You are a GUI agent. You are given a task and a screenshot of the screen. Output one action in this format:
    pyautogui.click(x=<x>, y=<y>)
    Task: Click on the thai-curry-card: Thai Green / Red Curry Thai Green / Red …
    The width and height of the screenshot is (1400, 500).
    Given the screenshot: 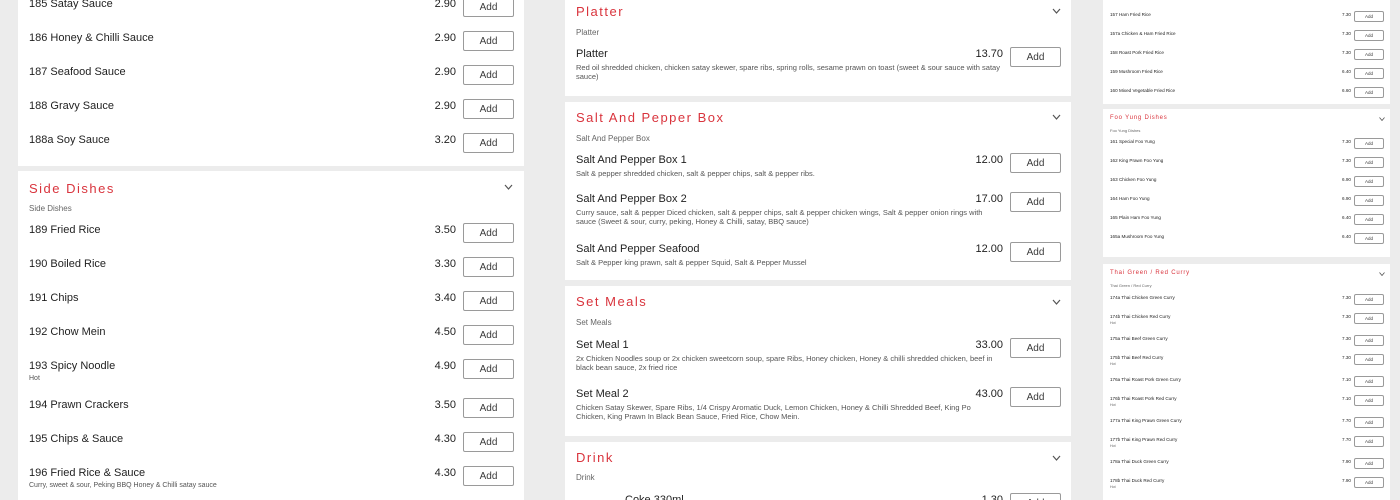 What is the action you would take?
    pyautogui.click(x=1246, y=382)
    